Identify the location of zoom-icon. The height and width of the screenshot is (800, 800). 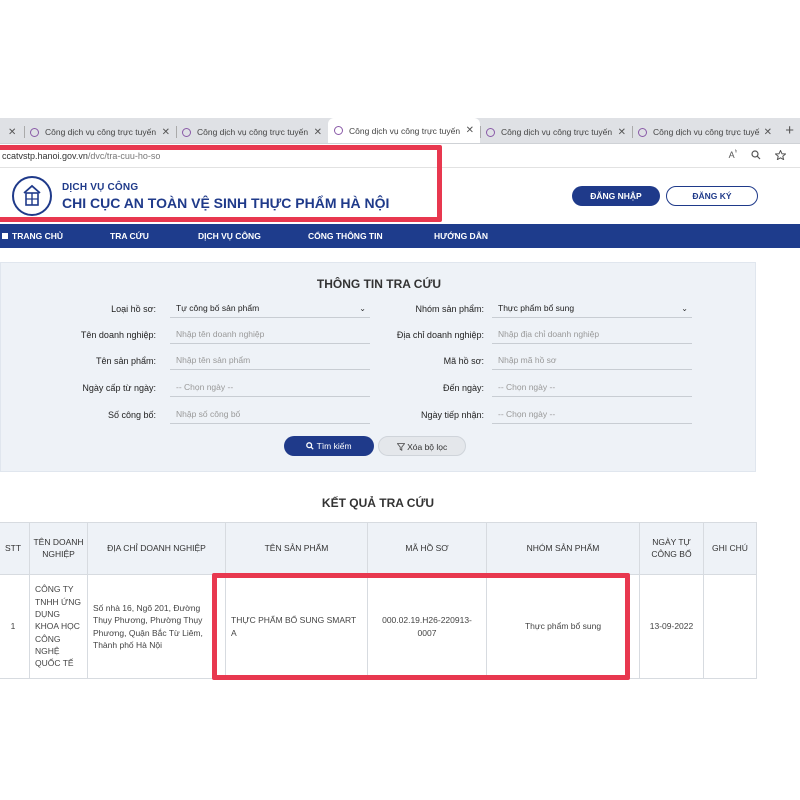
(756, 155).